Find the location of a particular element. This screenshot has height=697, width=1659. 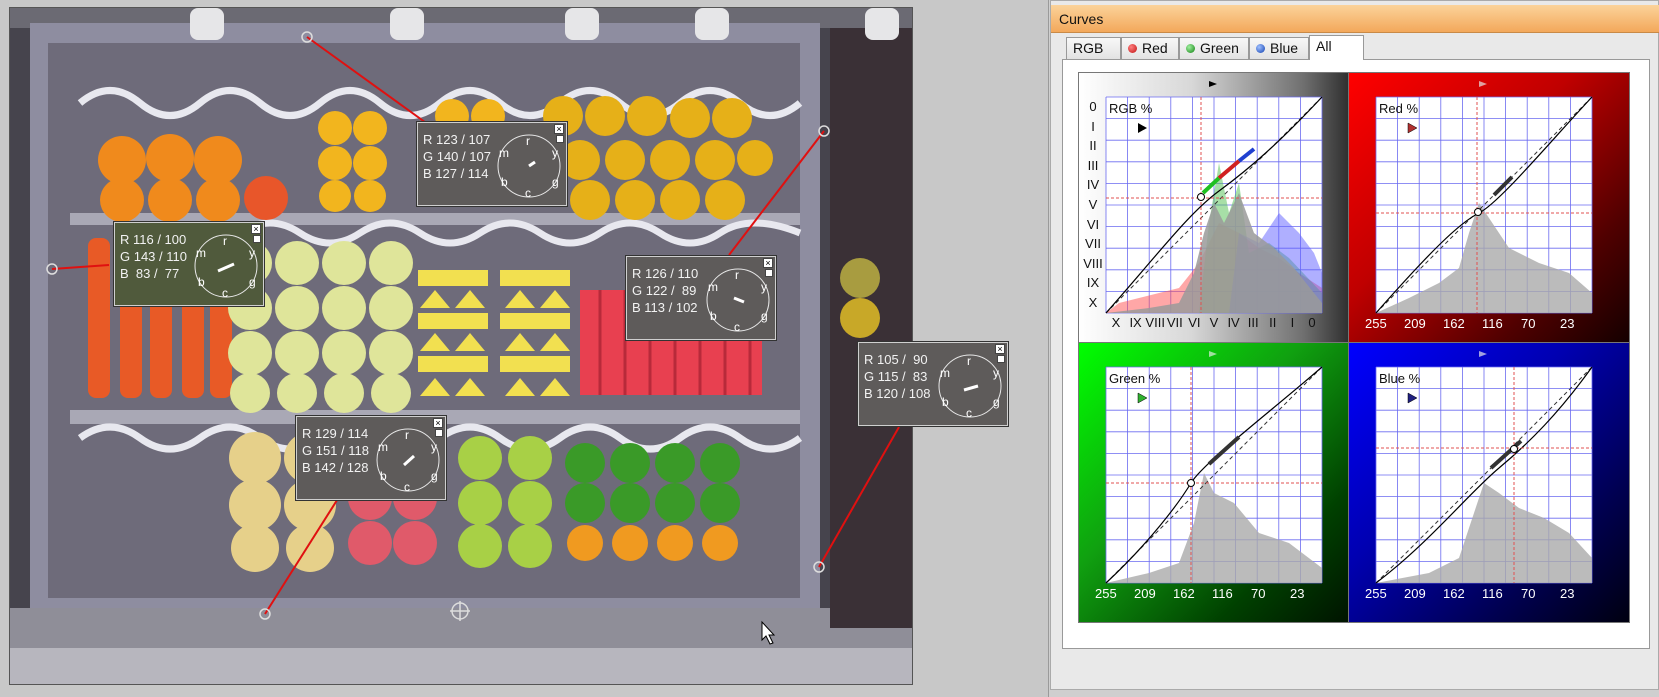

probe-green-value: G 143 / 110 is located at coordinates (153, 256).